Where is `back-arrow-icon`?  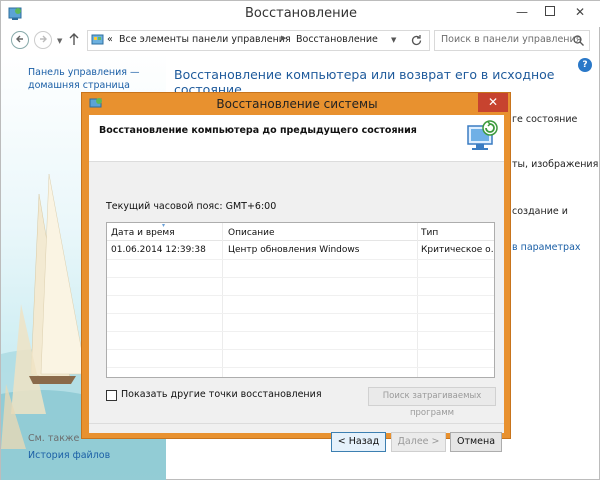 back-arrow-icon is located at coordinates (19, 39).